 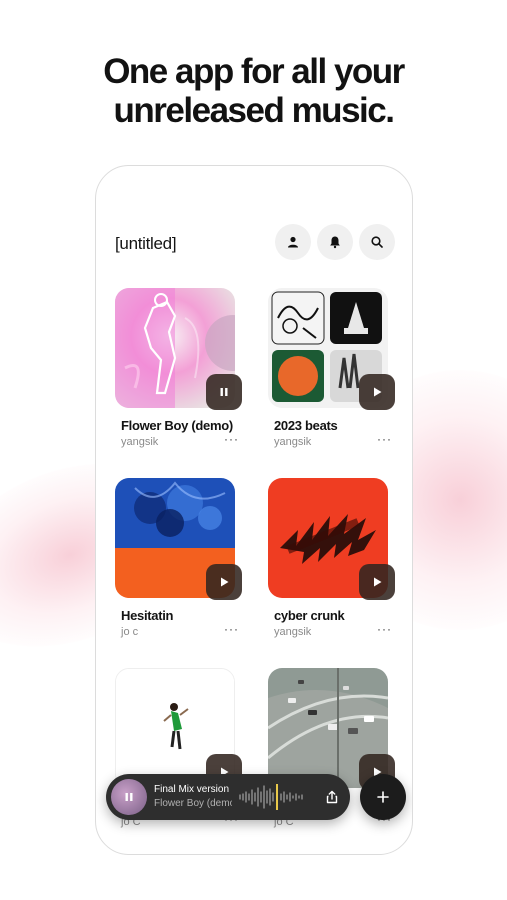 I want to click on player-track-subtitle: Flower Boy (demo), so click(x=193, y=803).